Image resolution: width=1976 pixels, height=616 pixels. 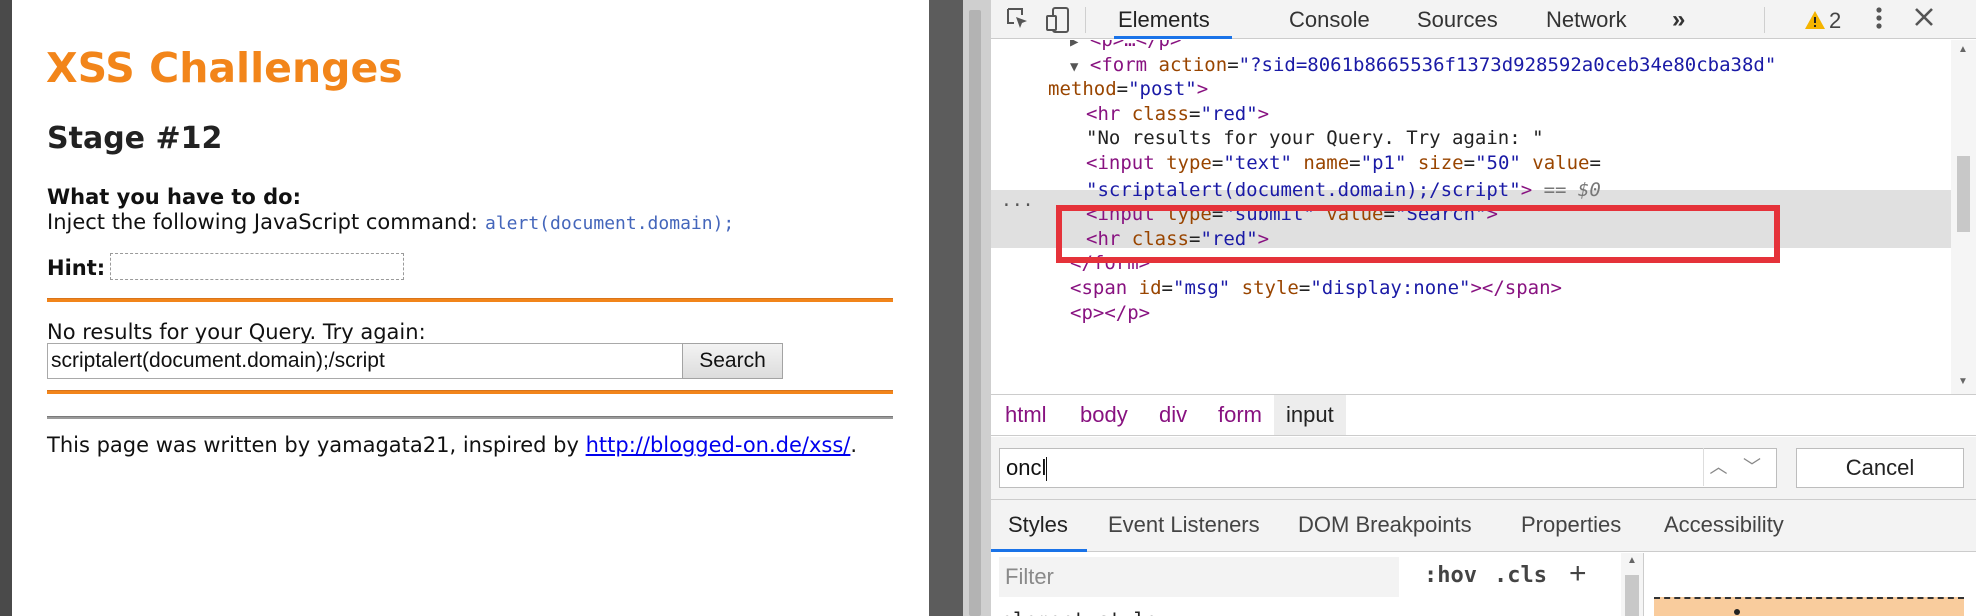 What do you see at coordinates (1039, 550) in the screenshot?
I see `styles-tab-underline` at bounding box center [1039, 550].